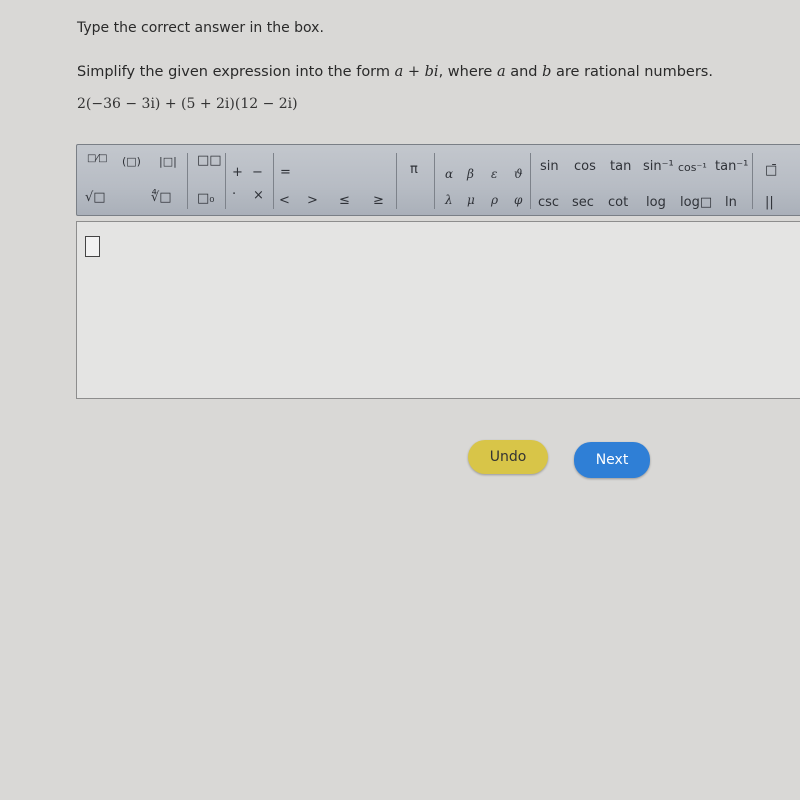  Describe the element at coordinates (344, 200) in the screenshot. I see `less-equal-button: ≤` at that location.